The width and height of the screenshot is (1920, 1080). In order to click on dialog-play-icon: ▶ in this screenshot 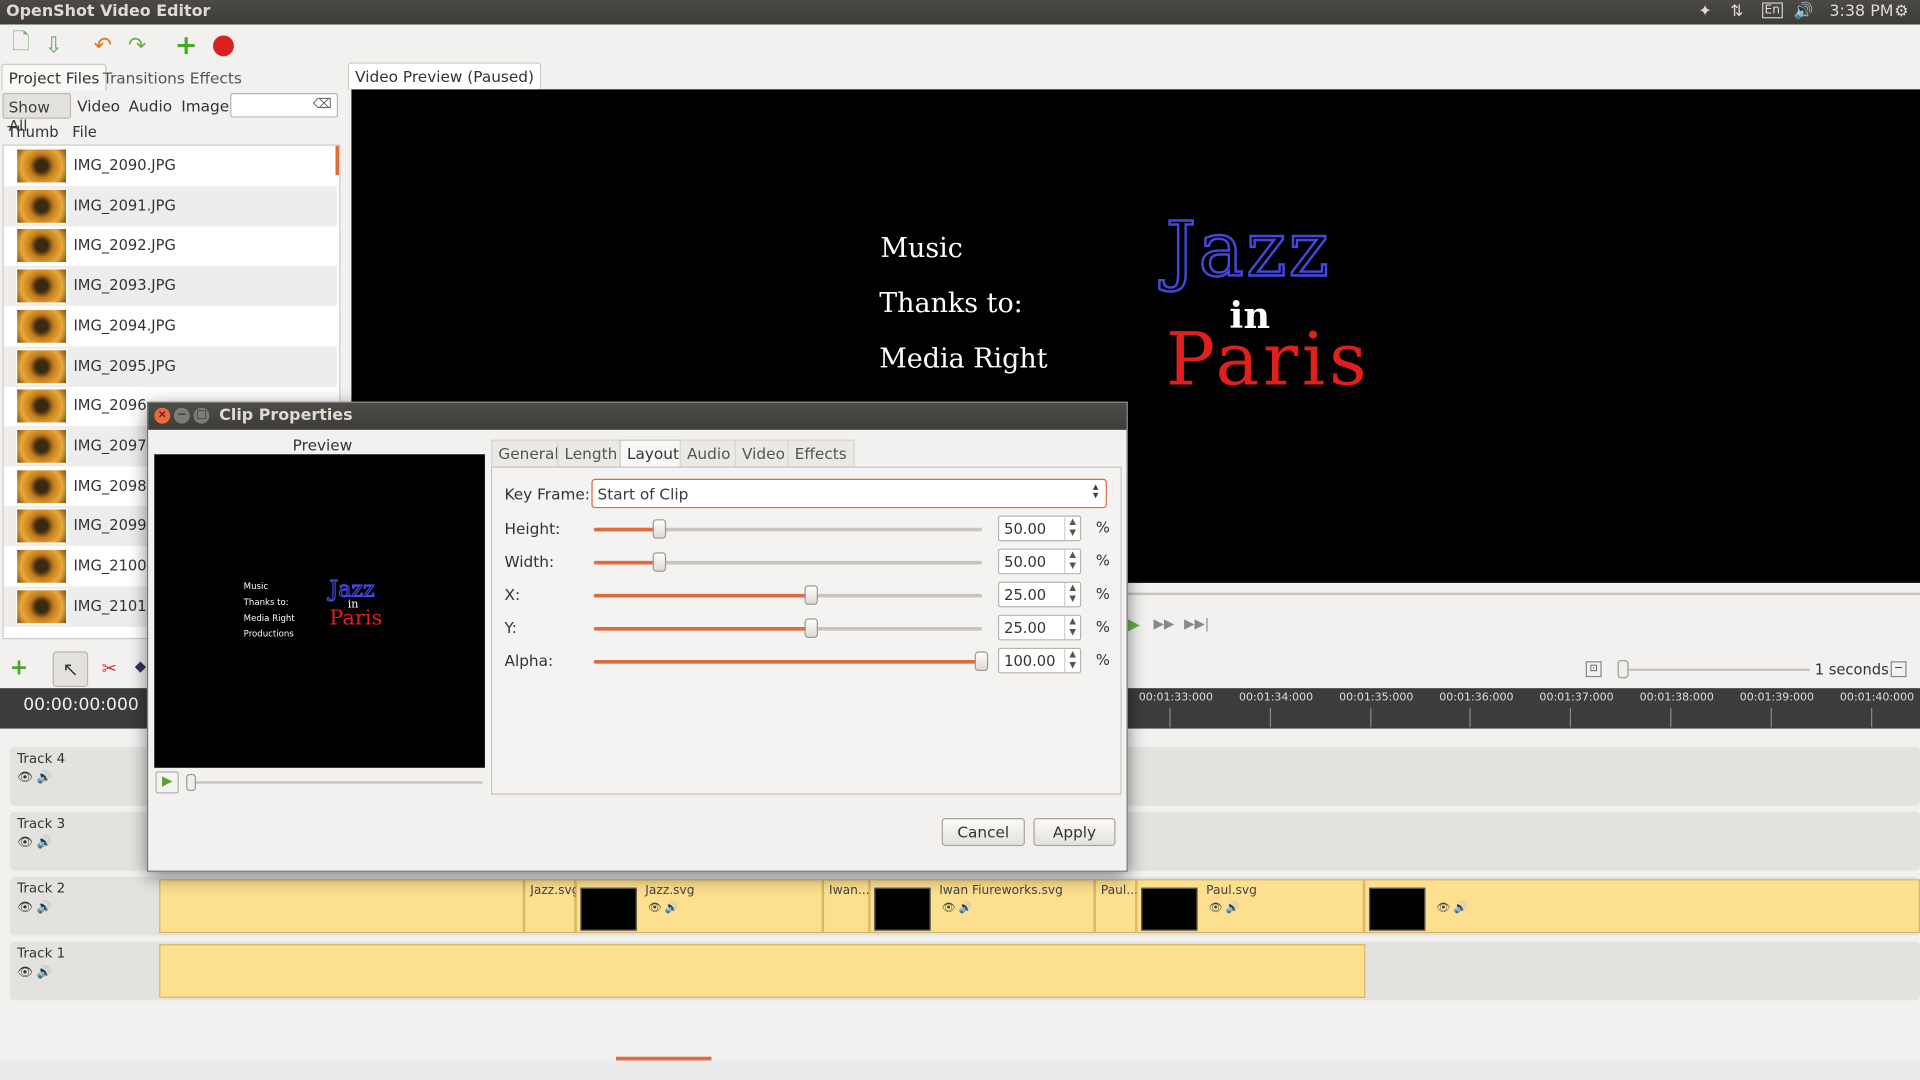, I will do `click(167, 782)`.